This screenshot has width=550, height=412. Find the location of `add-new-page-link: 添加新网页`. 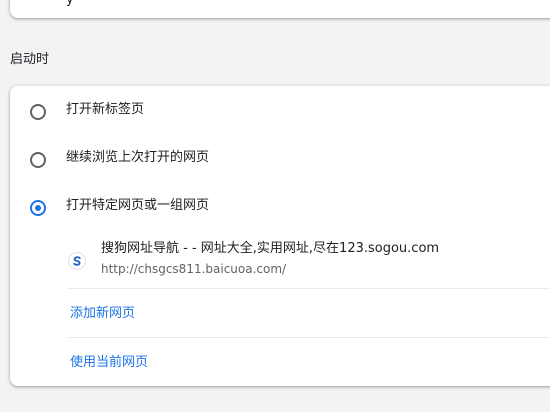

add-new-page-link: 添加新网页 is located at coordinates (102, 314).